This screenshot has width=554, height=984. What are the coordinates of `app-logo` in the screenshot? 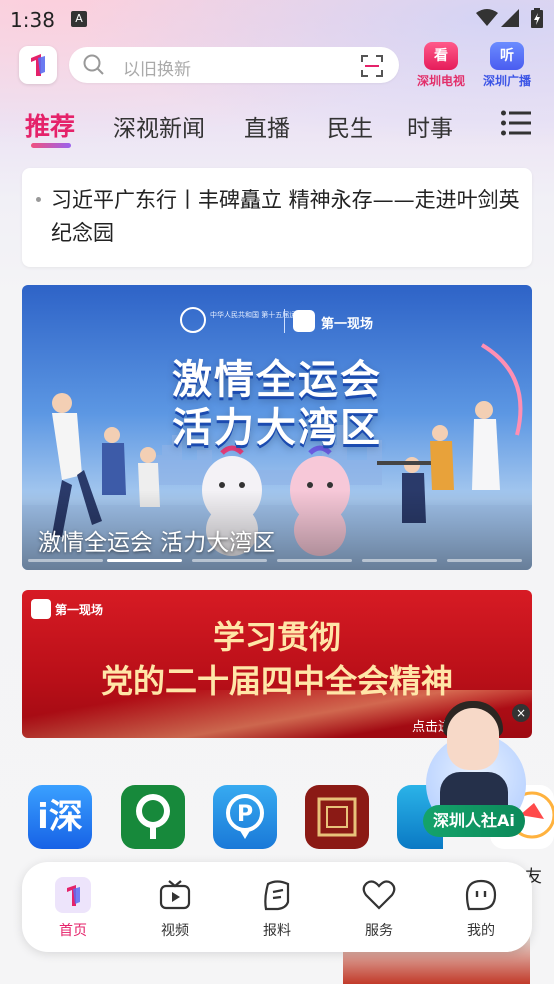 It's located at (38, 65).